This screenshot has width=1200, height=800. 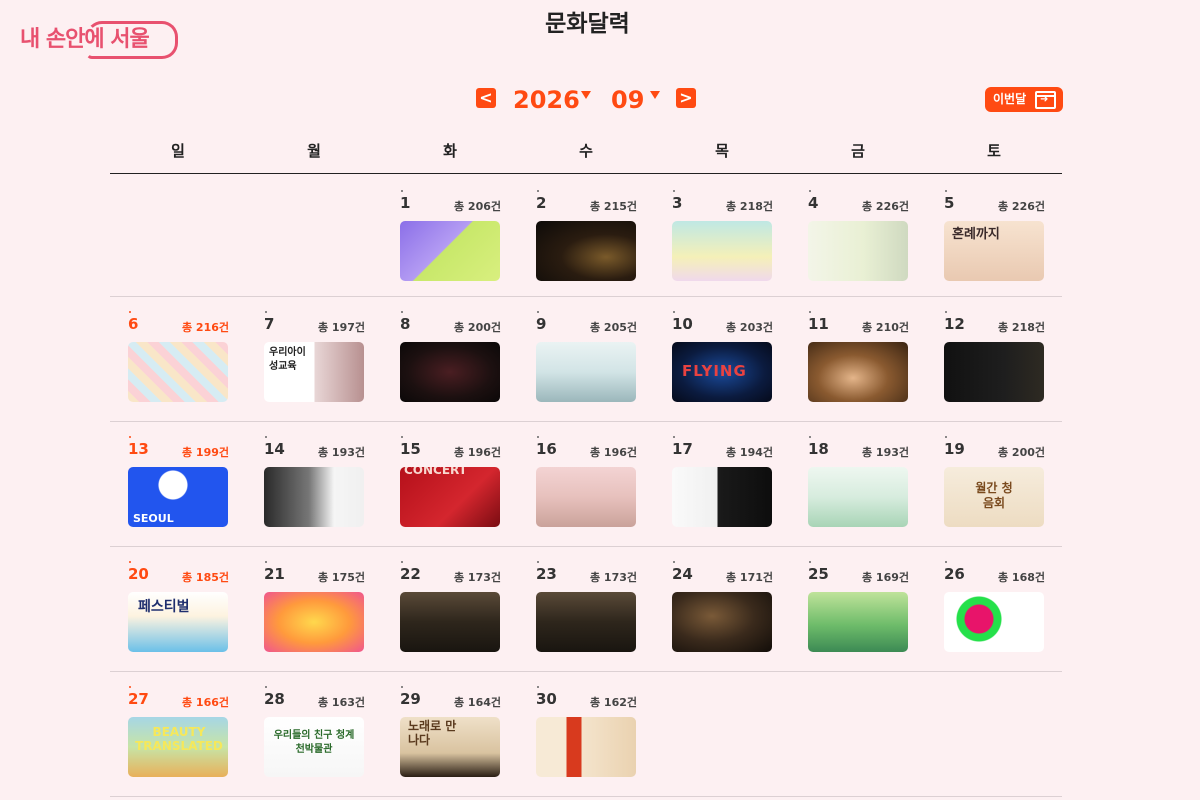 I want to click on weekday-header: 일 월 화 수 목 금 토, so click(x=586, y=157).